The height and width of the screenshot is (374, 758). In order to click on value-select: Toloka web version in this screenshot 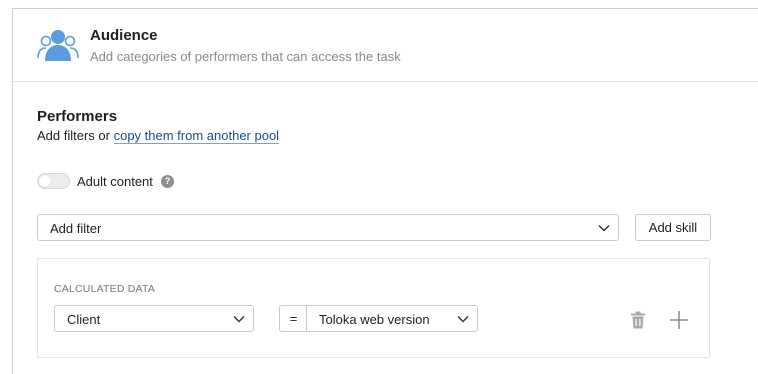, I will do `click(392, 318)`.